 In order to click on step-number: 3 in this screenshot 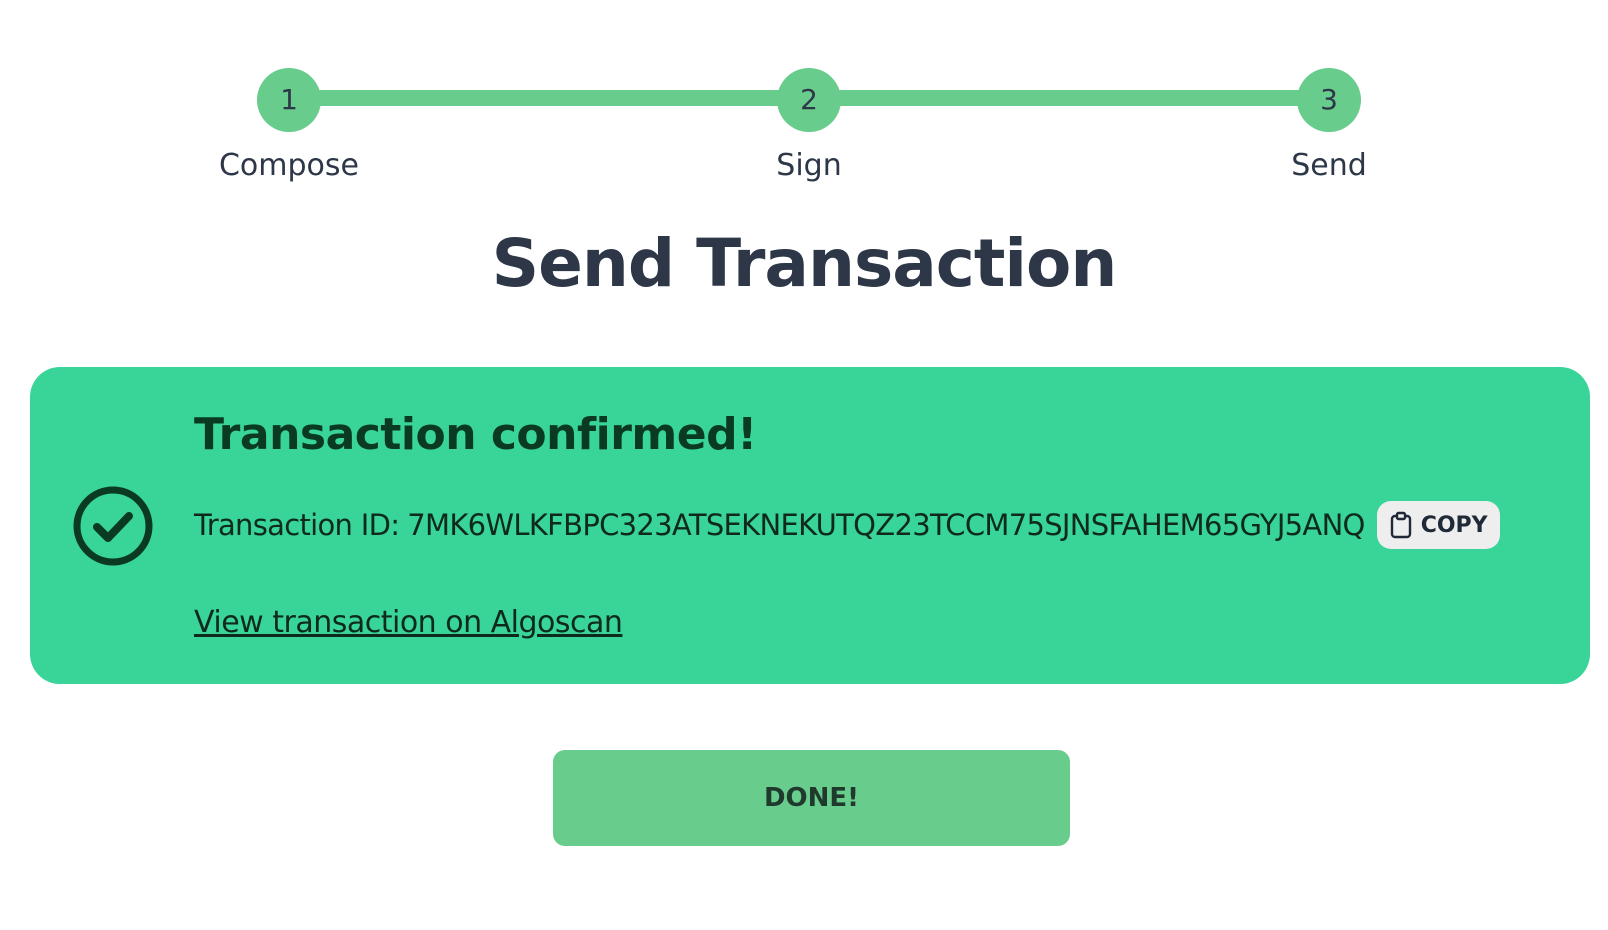, I will do `click(1329, 100)`.